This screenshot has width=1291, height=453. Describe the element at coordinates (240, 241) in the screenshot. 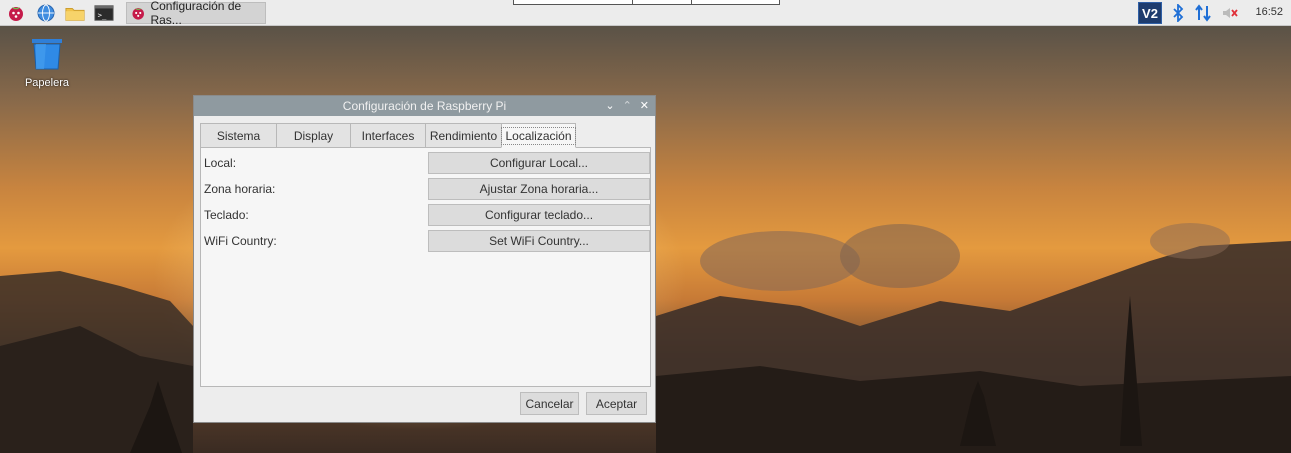

I see `wifi-country-label: WiFi Country:` at that location.